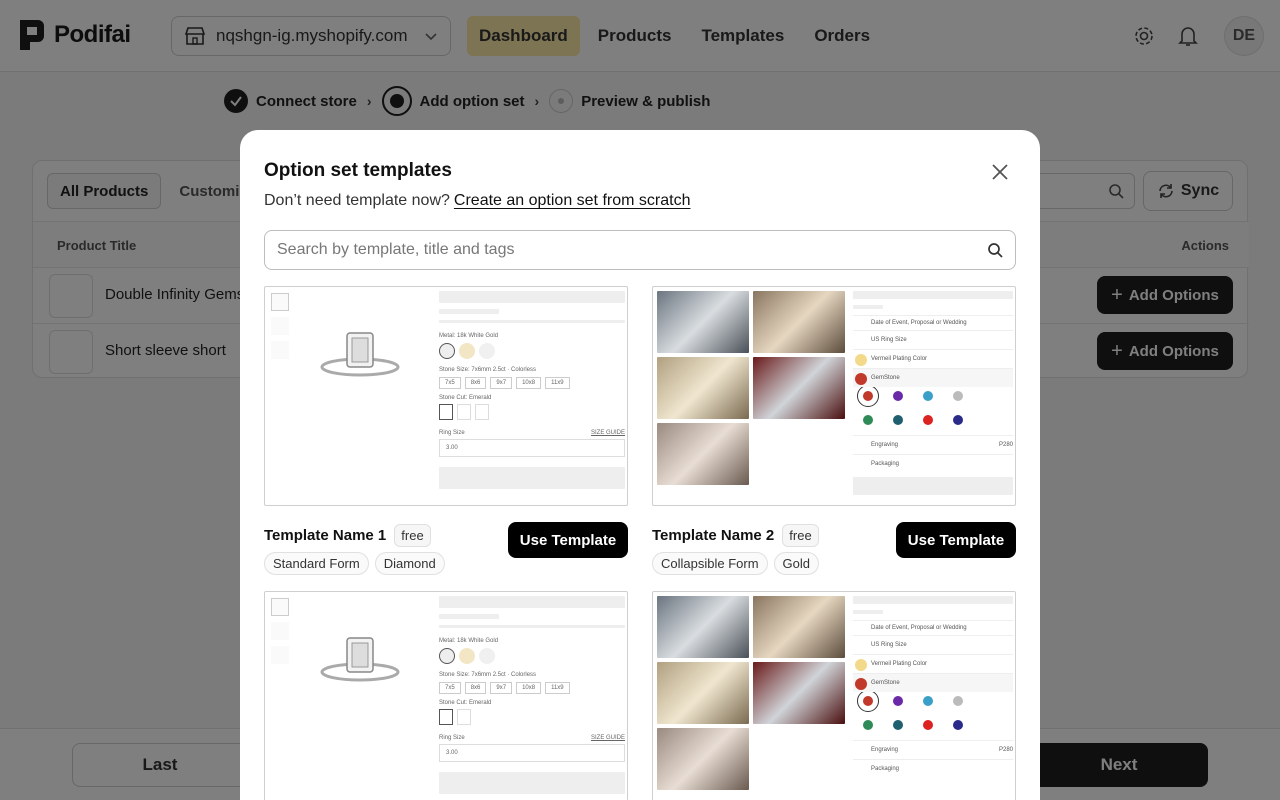 The image size is (1280, 800). Describe the element at coordinates (316, 563) in the screenshot. I see `tag: Standard Form` at that location.